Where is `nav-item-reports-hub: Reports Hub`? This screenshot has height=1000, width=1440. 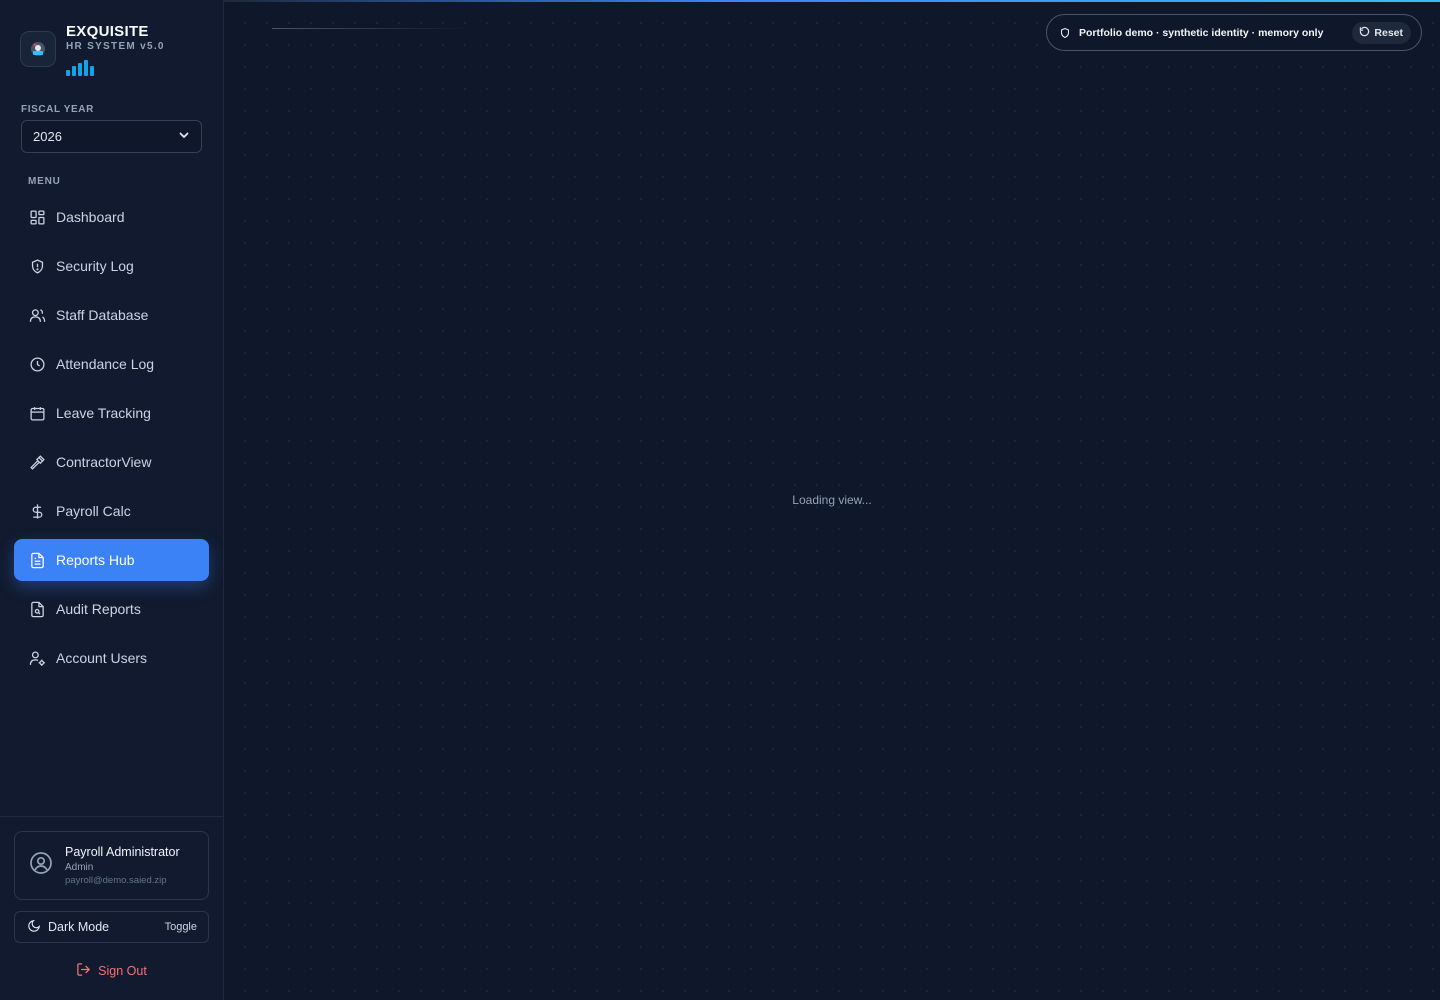
nav-item-reports-hub: Reports Hub is located at coordinates (111, 560).